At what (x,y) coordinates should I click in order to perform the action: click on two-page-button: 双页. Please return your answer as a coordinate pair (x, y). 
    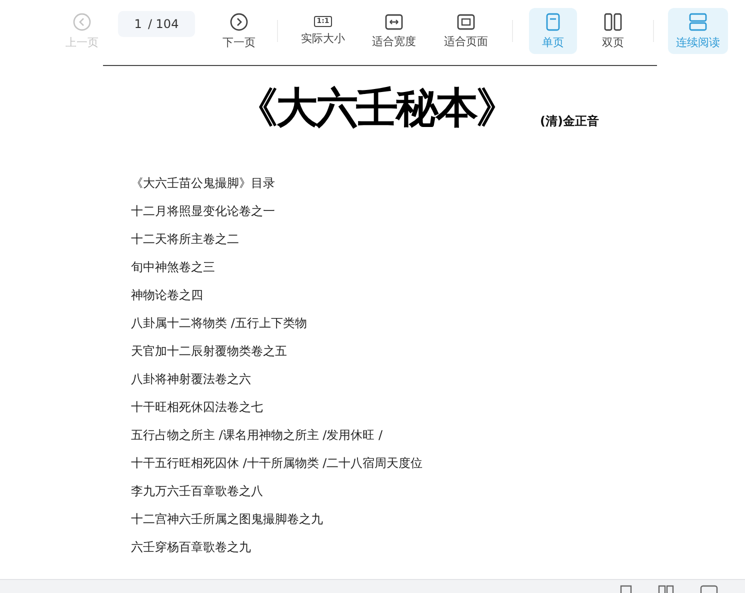
    Looking at the image, I should click on (613, 31).